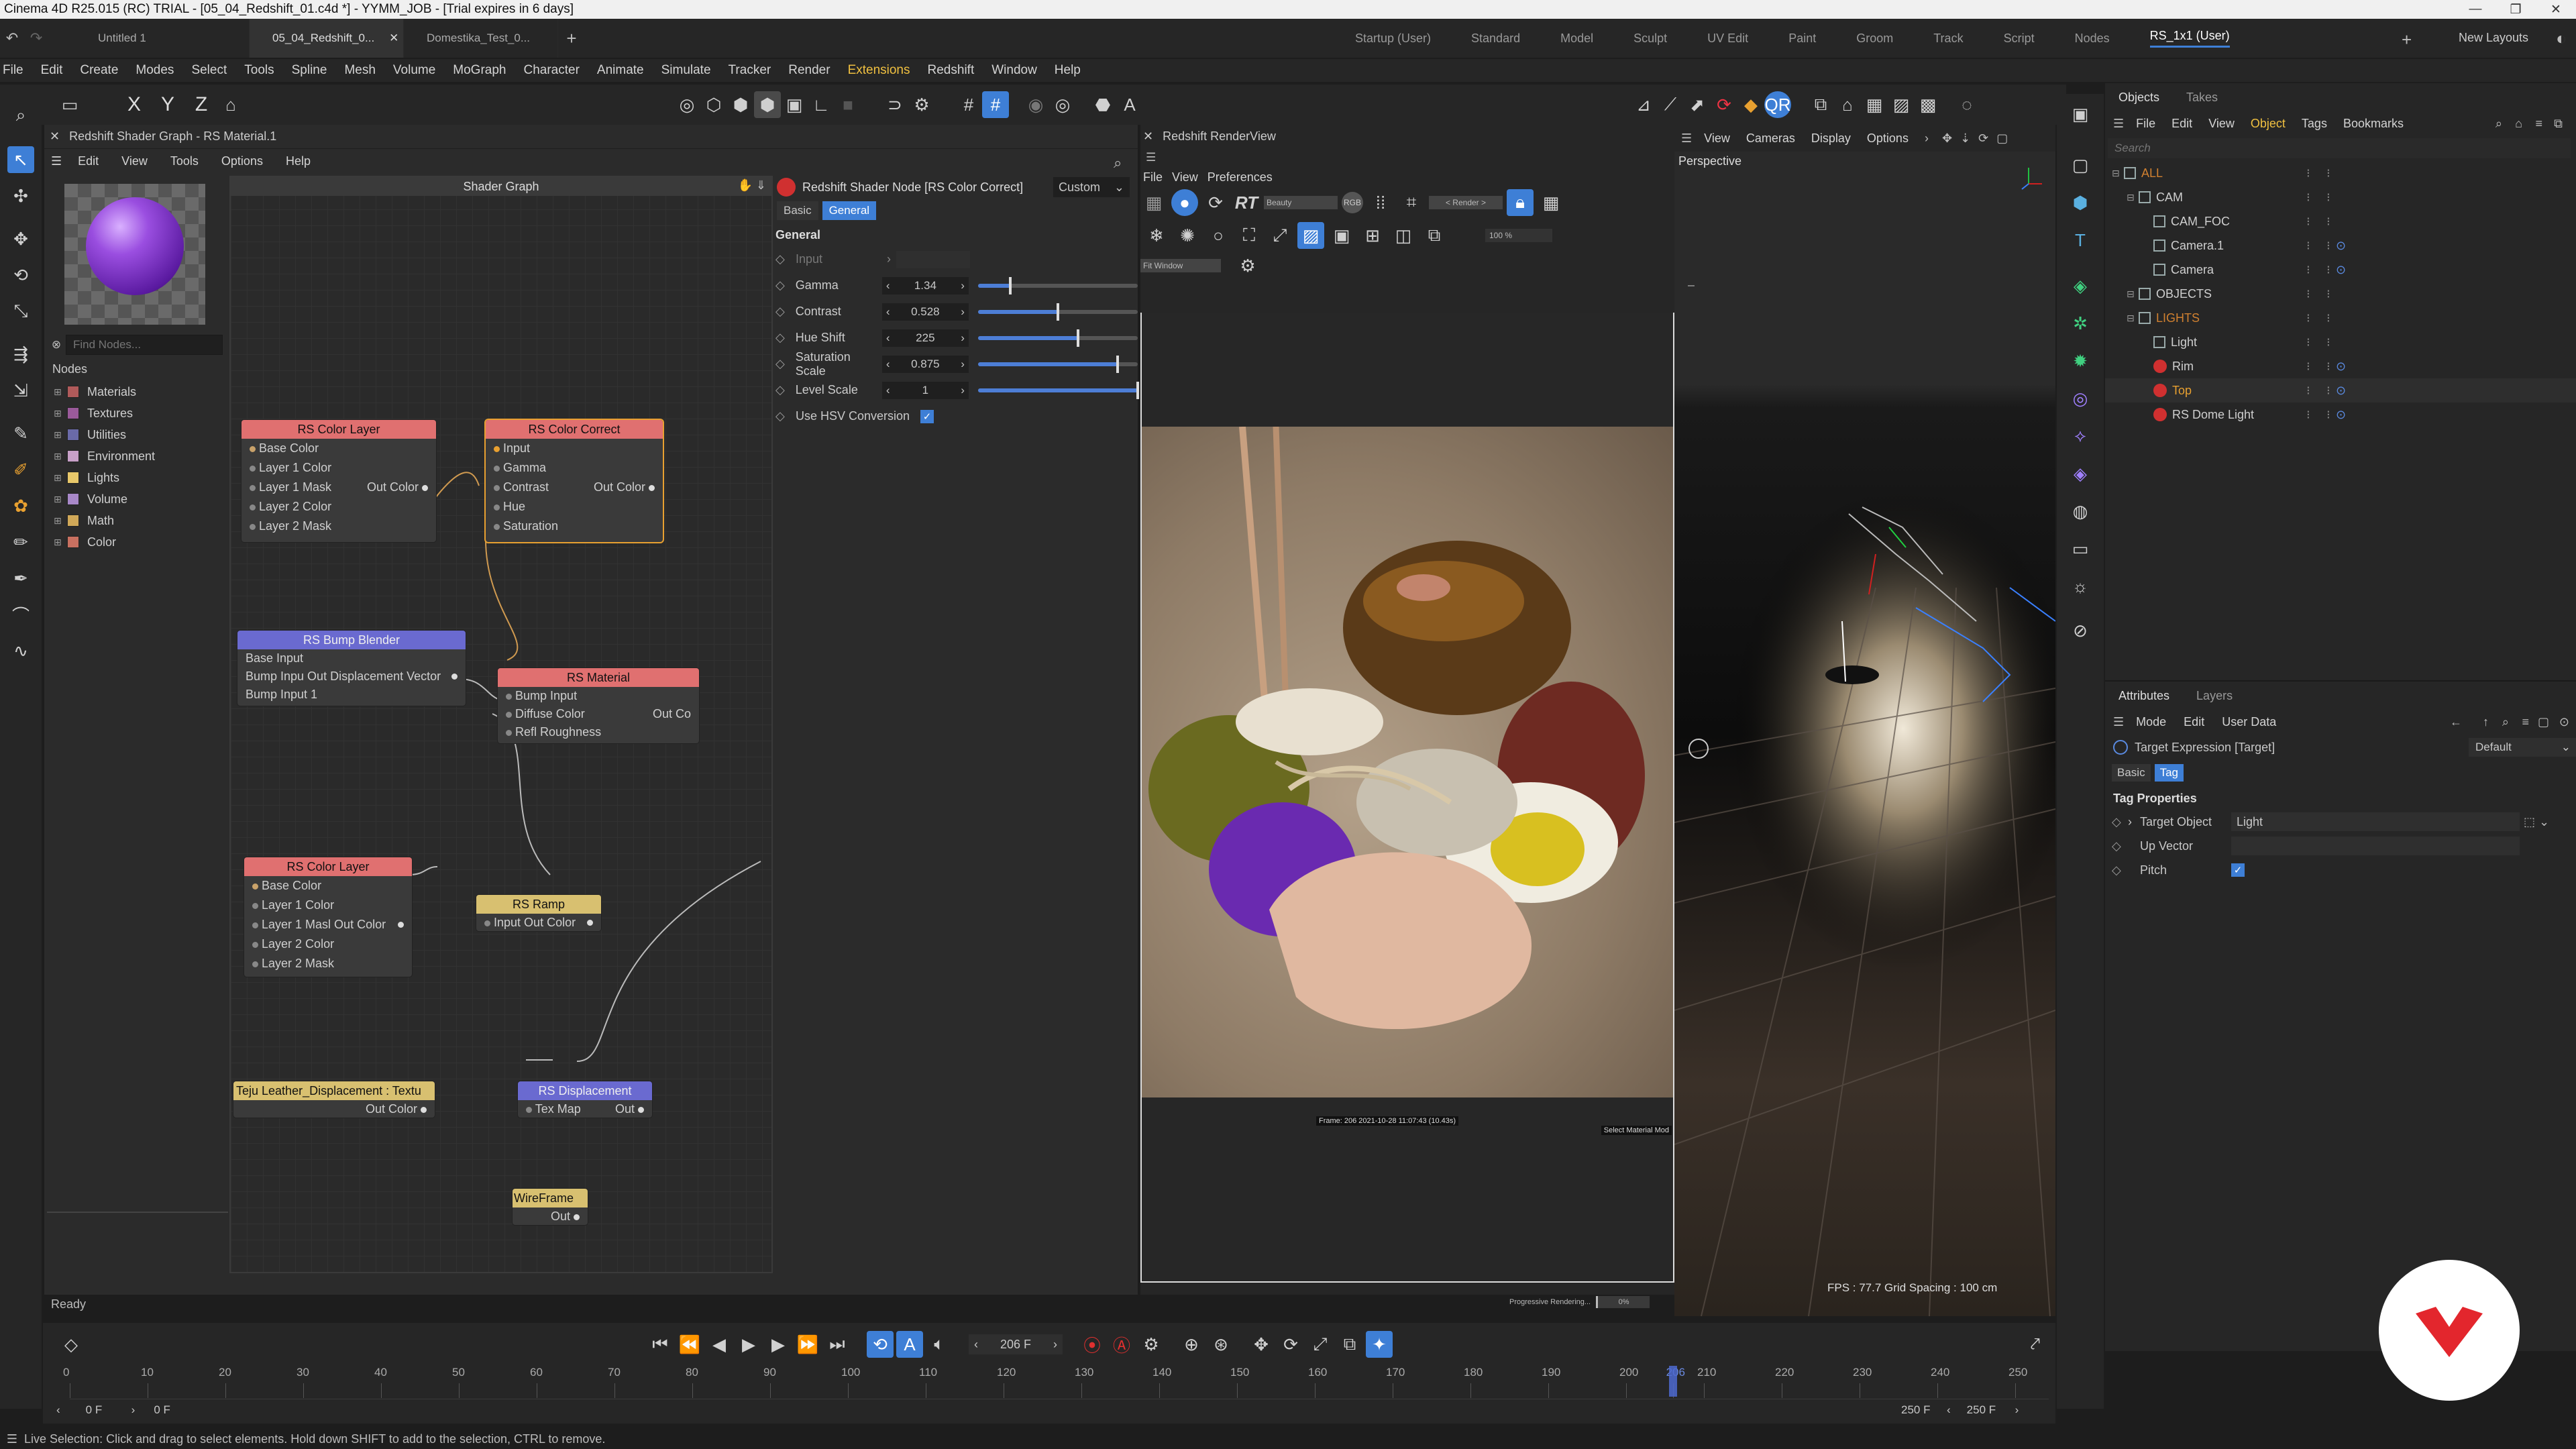  Describe the element at coordinates (1686, 138) in the screenshot. I see `viewport-menu-icon: ☰` at that location.